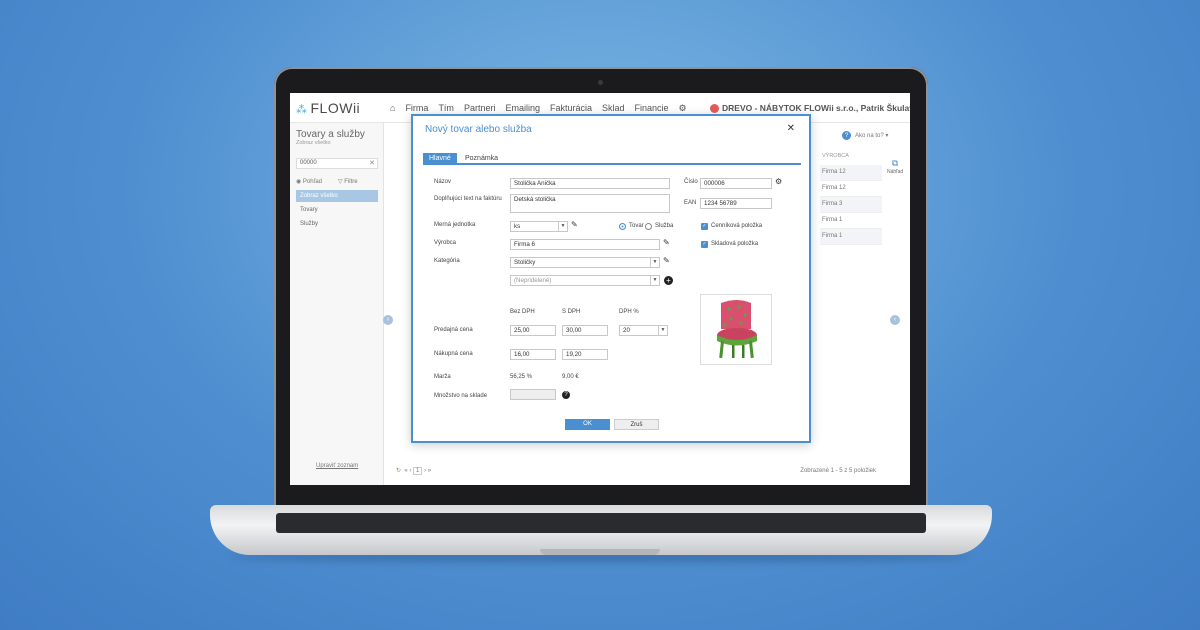  What do you see at coordinates (648, 226) in the screenshot?
I see `radio-service` at bounding box center [648, 226].